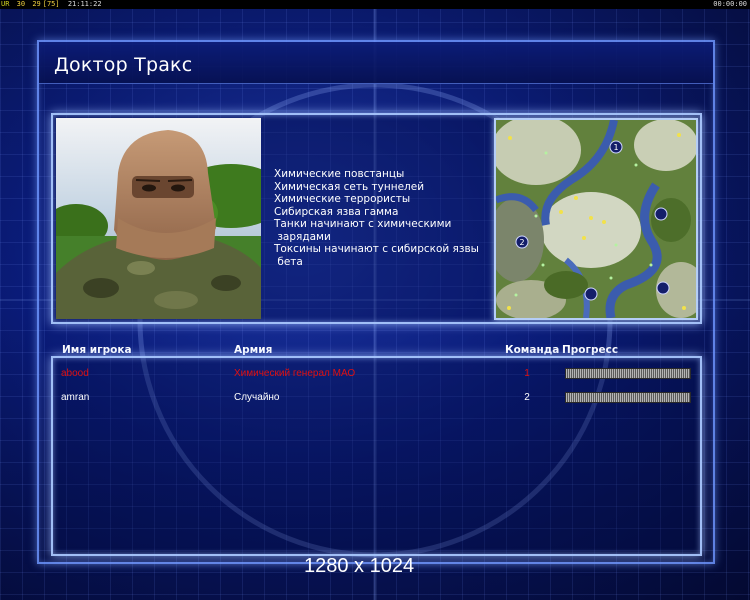 This screenshot has width=750, height=600. I want to click on status-bar: UR 30 29 [75] 21:11:22 00:00:00, so click(375, 4).